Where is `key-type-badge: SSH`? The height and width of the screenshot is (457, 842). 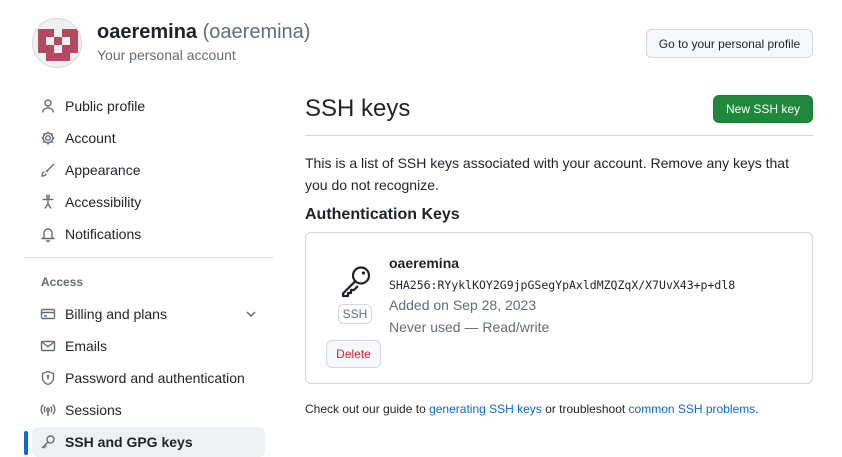
key-type-badge: SSH is located at coordinates (355, 314).